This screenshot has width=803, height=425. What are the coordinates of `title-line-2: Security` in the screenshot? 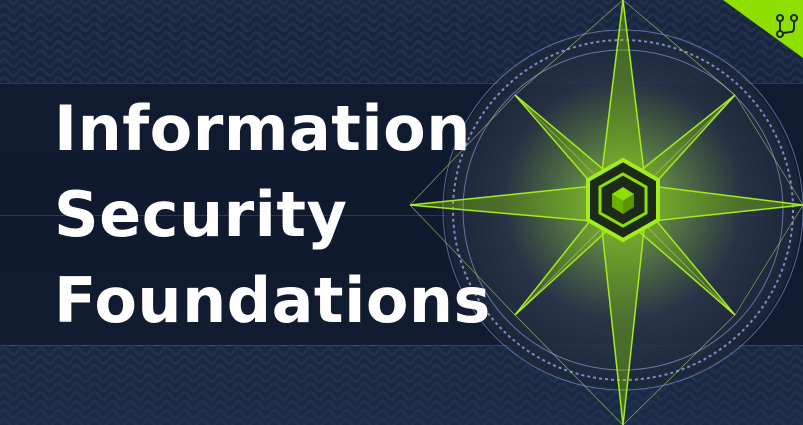 It's located at (201, 214).